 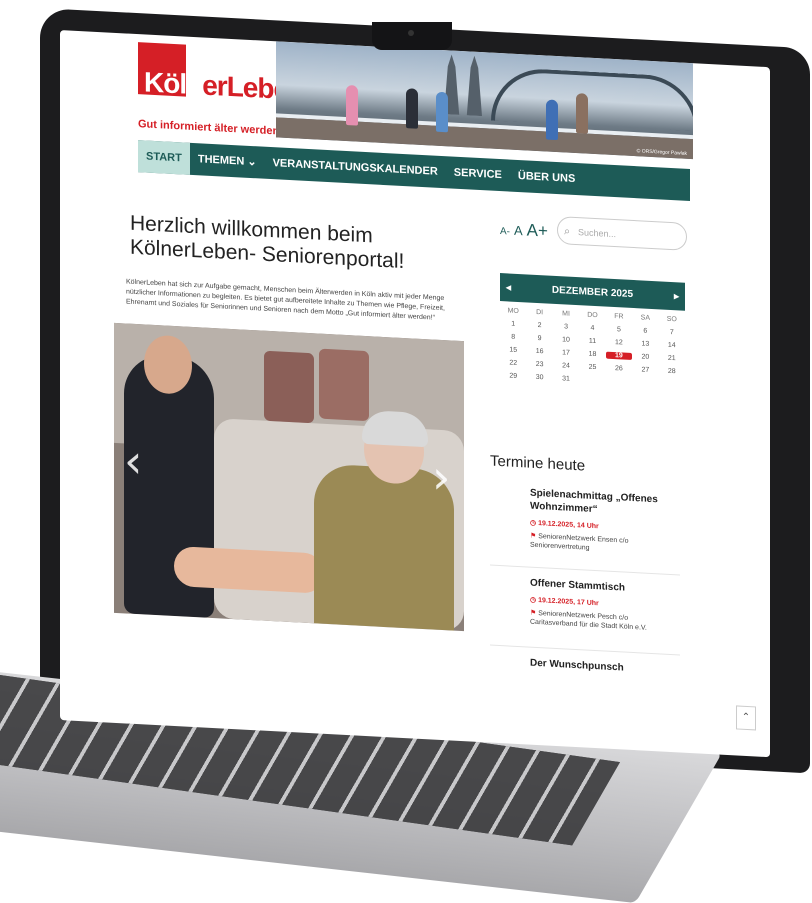 What do you see at coordinates (645, 344) in the screenshot?
I see `calendar-day: 13` at bounding box center [645, 344].